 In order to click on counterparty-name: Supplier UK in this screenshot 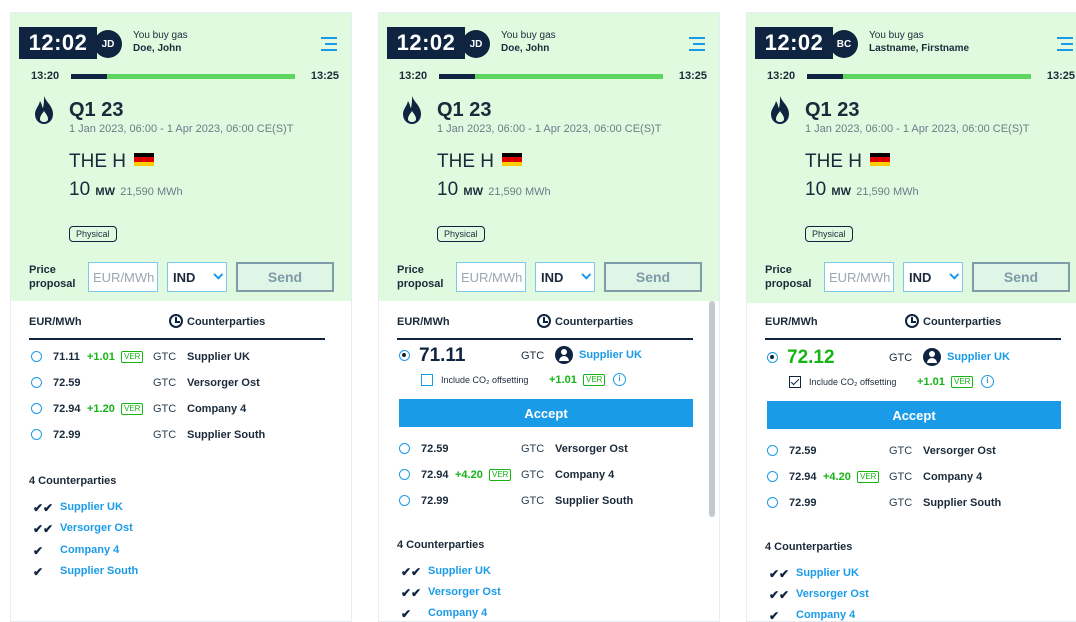, I will do `click(91, 507)`.